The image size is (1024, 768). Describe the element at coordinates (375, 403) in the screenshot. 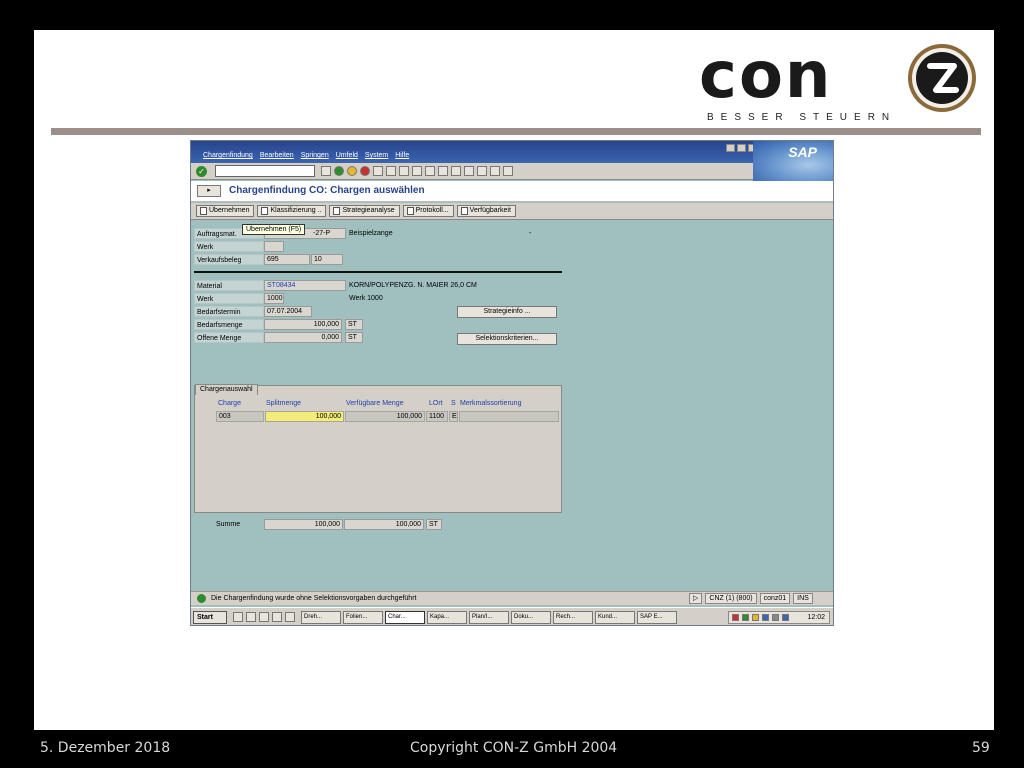

I see `col-verfuegbar: Verfügbare Menge` at that location.